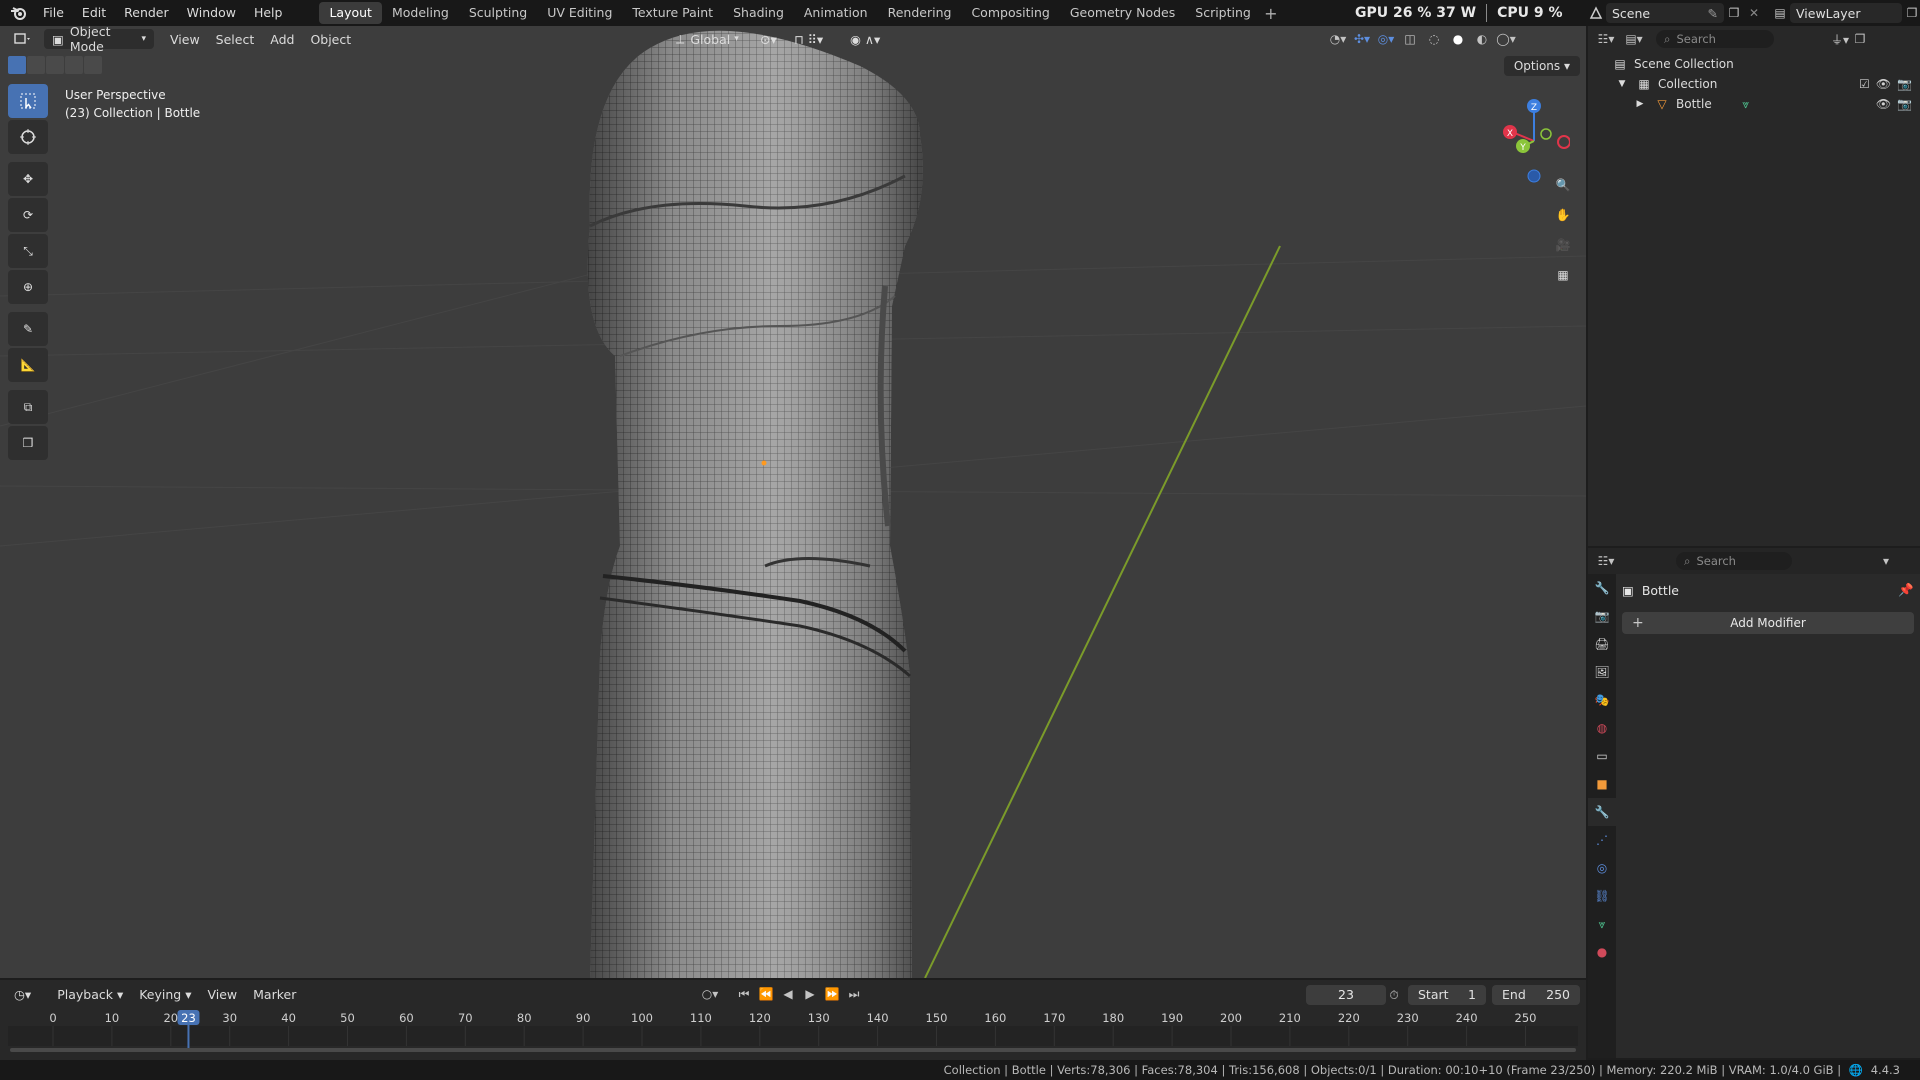 Image resolution: width=1920 pixels, height=1080 pixels. Describe the element at coordinates (93, 65) in the screenshot. I see `select-intersect-icon` at that location.